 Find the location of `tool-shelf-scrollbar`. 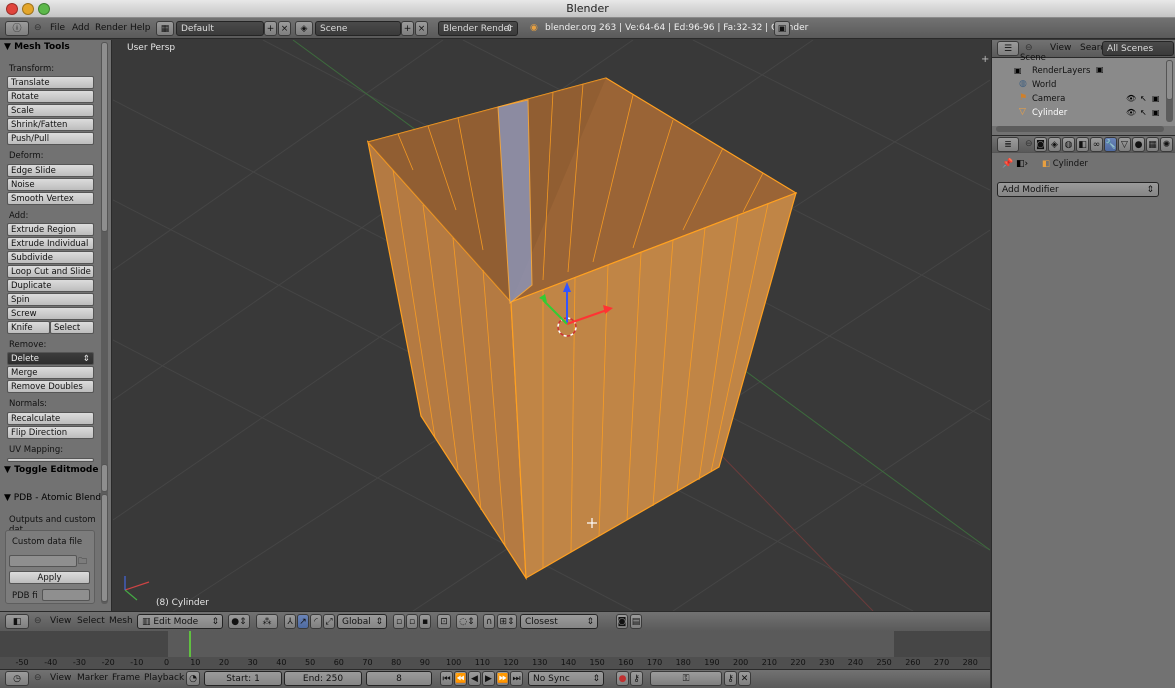

tool-shelf-scrollbar is located at coordinates (104, 323).